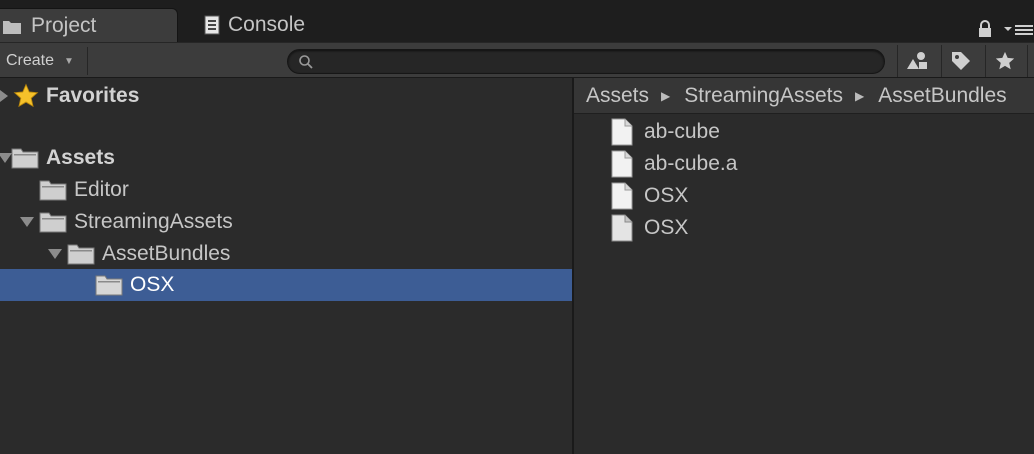  I want to click on search-icon, so click(306, 62).